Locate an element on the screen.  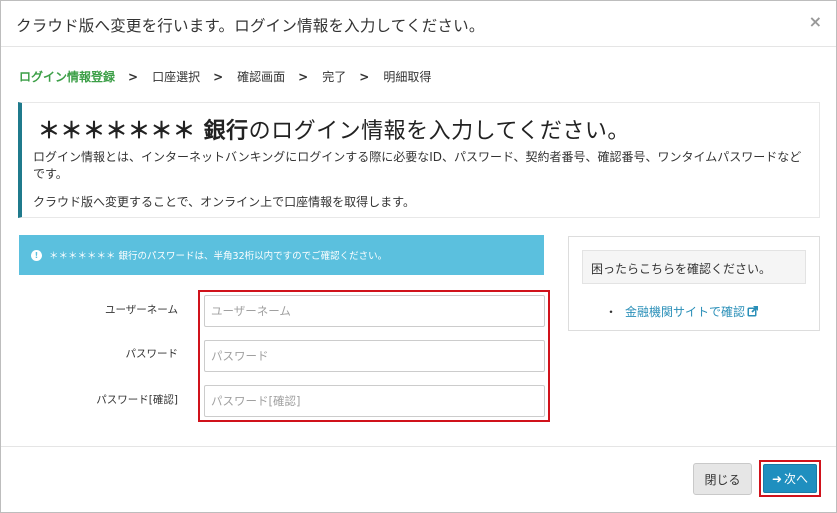
close-icon: × is located at coordinates (815, 22).